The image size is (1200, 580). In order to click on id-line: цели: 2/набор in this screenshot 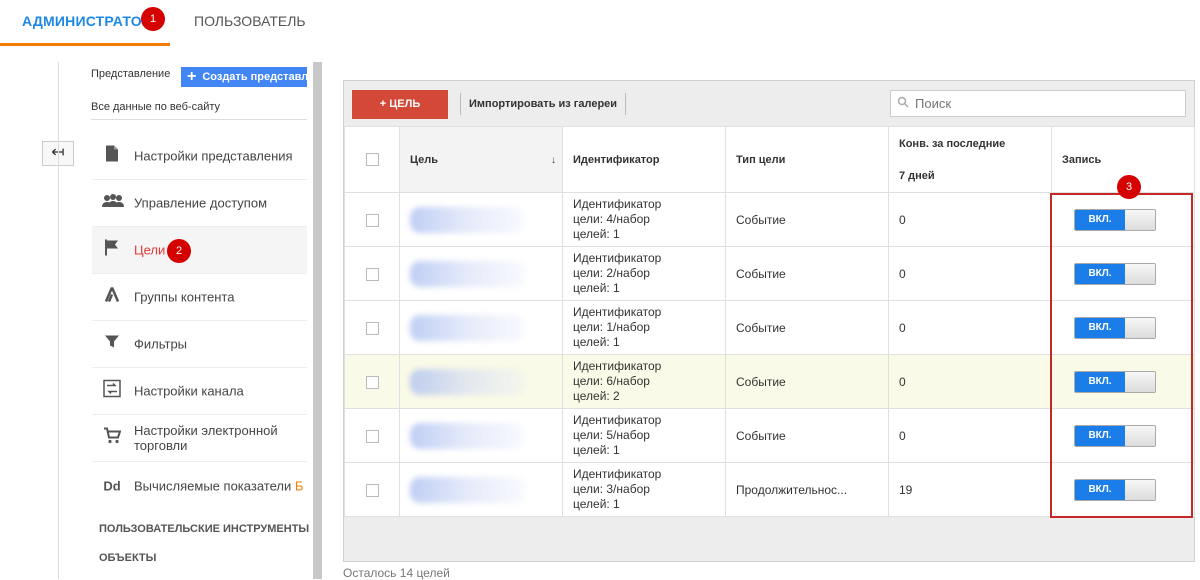, I will do `click(611, 273)`.